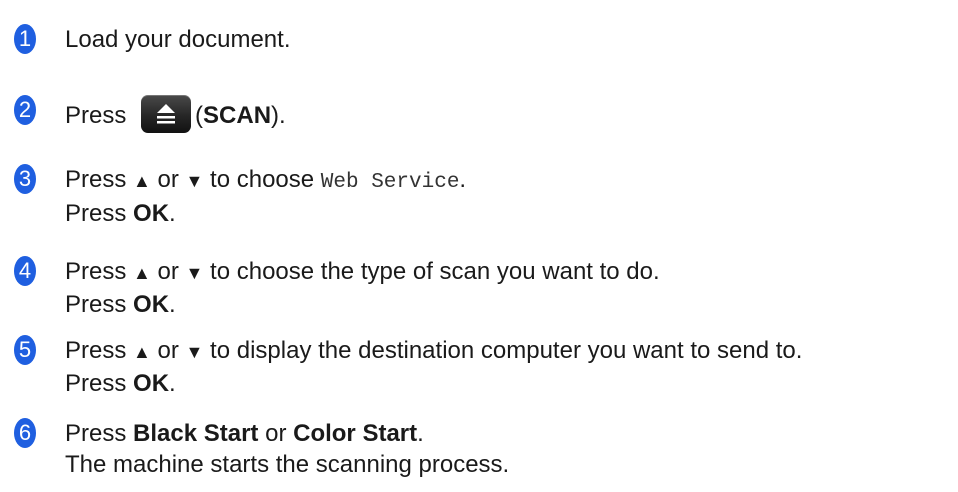  I want to click on step-number-badge: 1, so click(19, 39).